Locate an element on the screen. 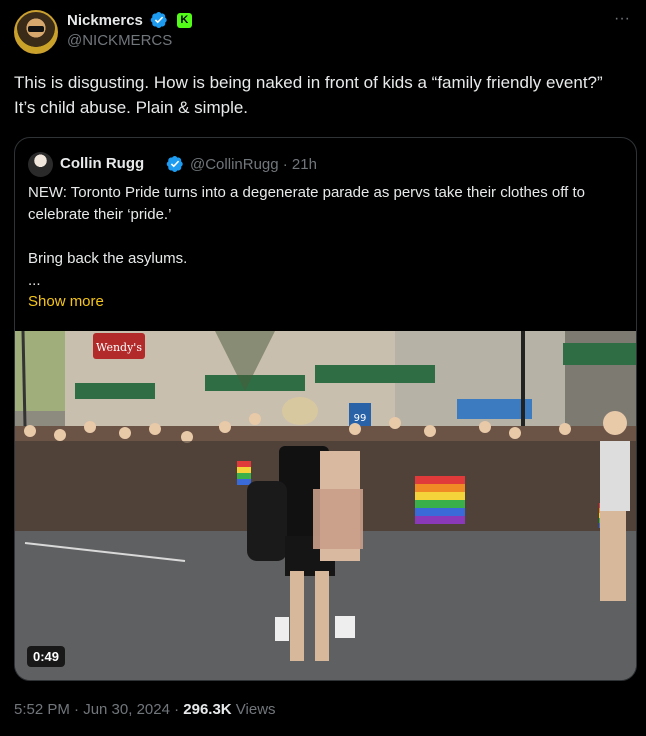  author-display-name: Nickmercs is located at coordinates (105, 20).